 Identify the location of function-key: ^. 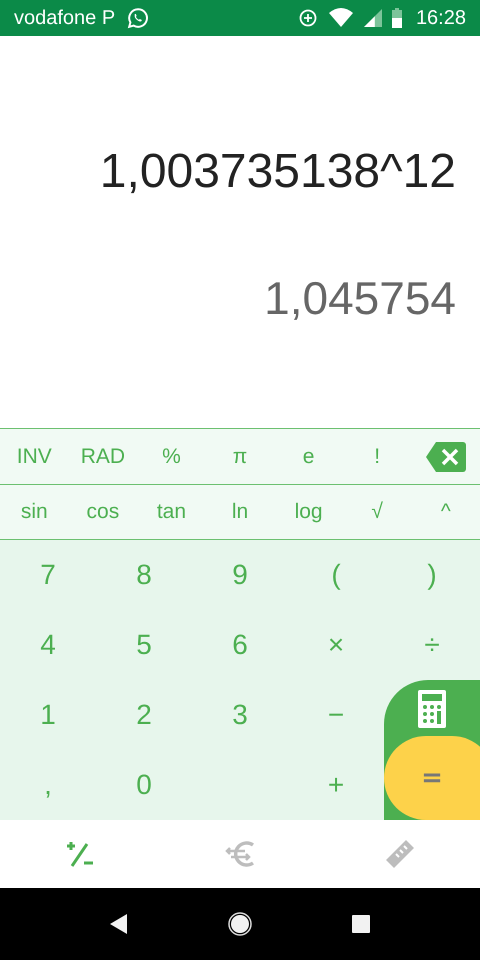
(445, 512).